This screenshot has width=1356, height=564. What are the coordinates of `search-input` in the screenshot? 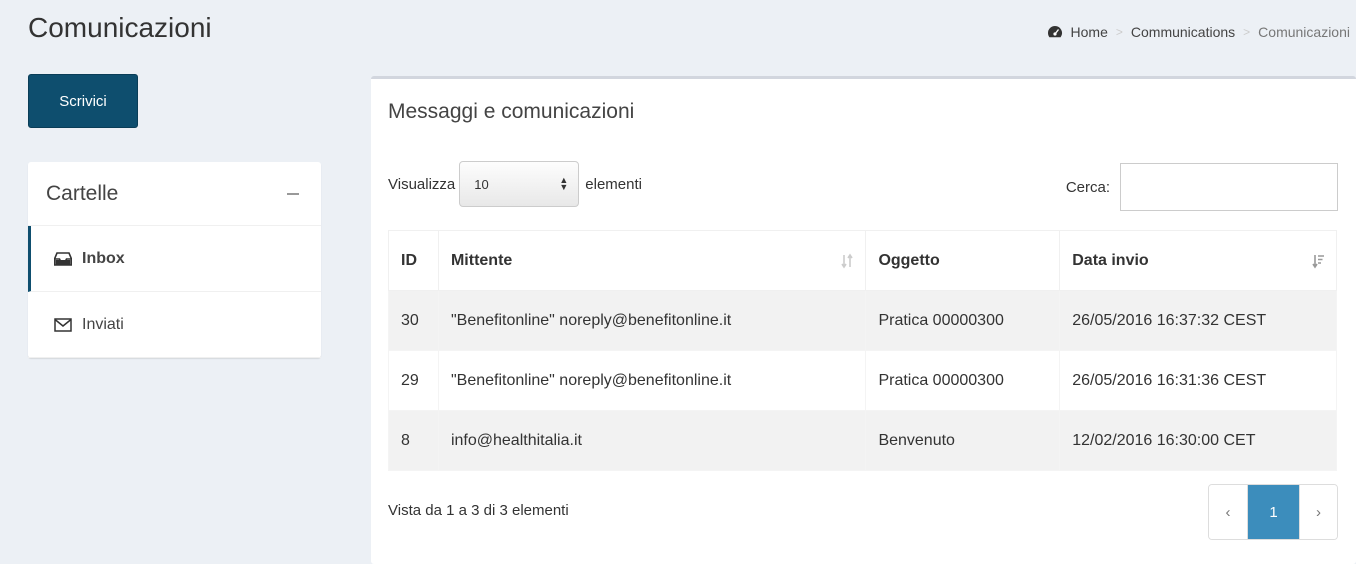 It's located at (1229, 187).